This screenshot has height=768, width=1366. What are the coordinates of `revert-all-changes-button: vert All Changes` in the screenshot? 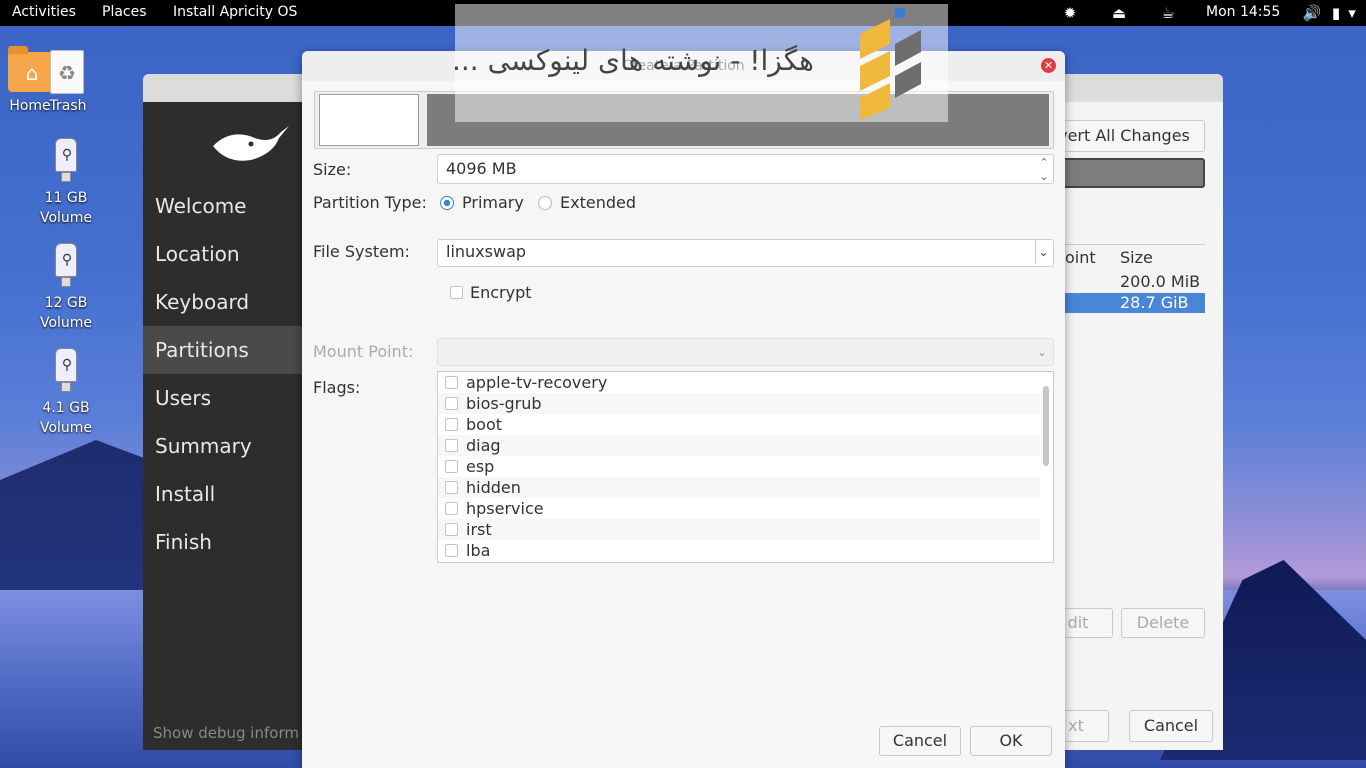 It's located at (1124, 136).